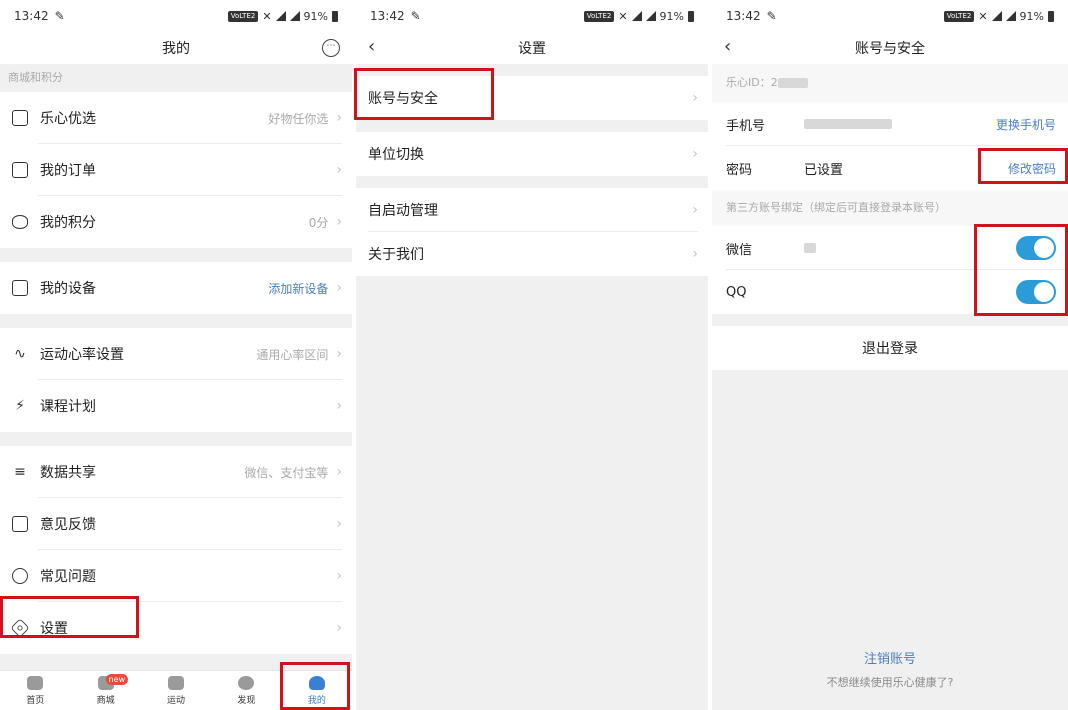 The image size is (1068, 710). I want to click on menu-item-faq: 常见问题 ›, so click(176, 576).